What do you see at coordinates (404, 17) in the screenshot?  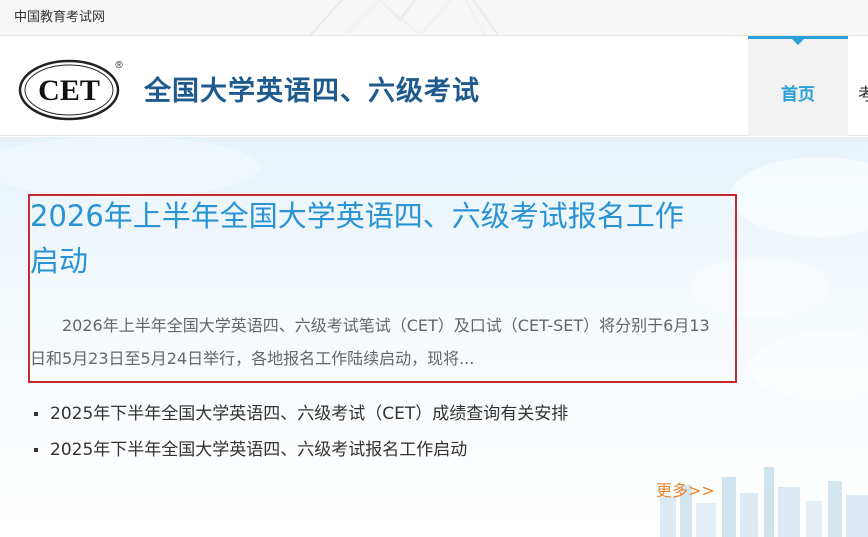 I see `decorative-mountain-lines` at bounding box center [404, 17].